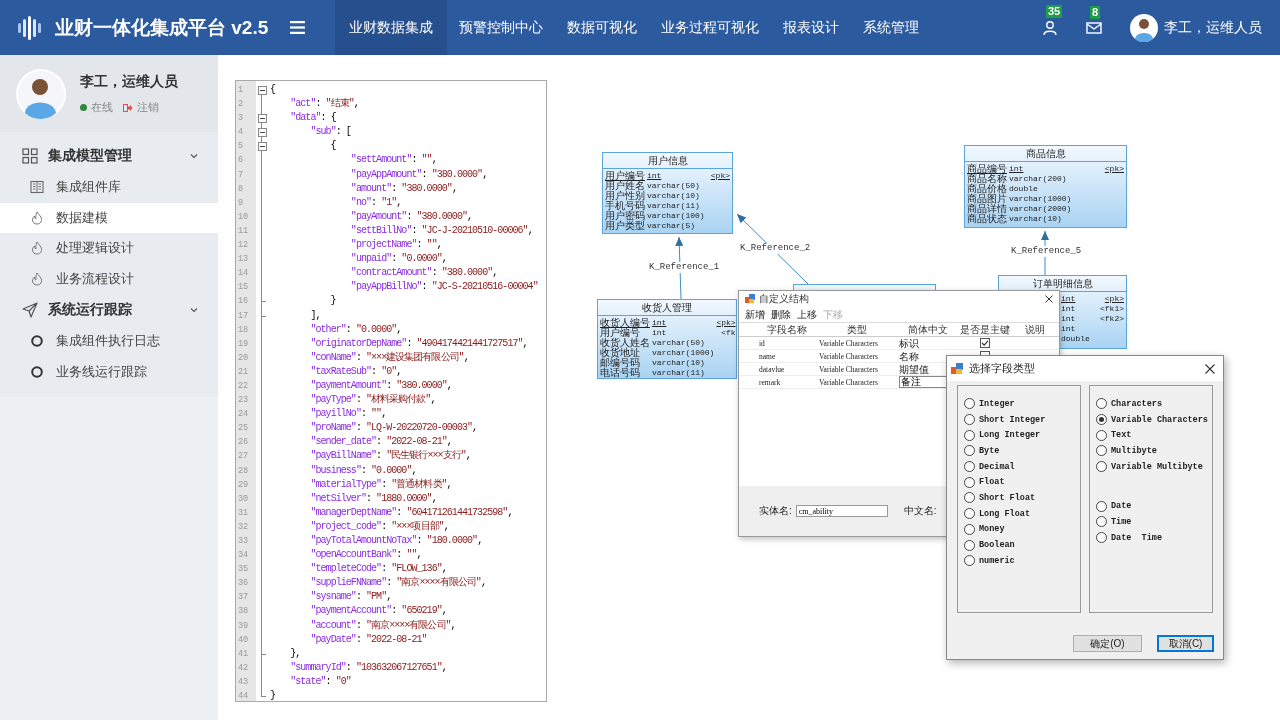 The height and width of the screenshot is (720, 1280). What do you see at coordinates (411, 512) in the screenshot?
I see `code-line: "managerDeptName": "604171261441732598",` at bounding box center [411, 512].